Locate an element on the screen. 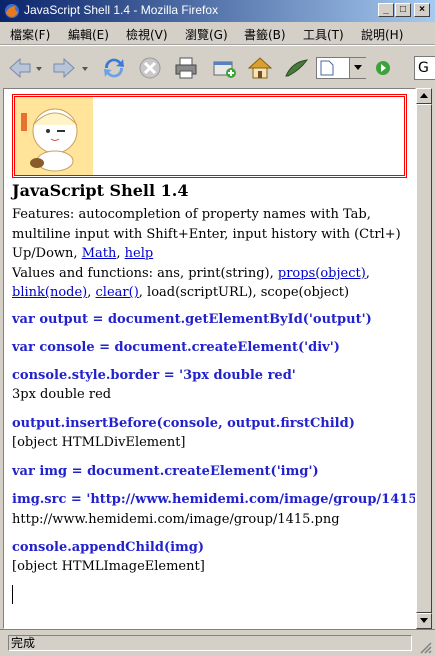 This screenshot has height=656, width=435. arrow-up-icon is located at coordinates (424, 95).